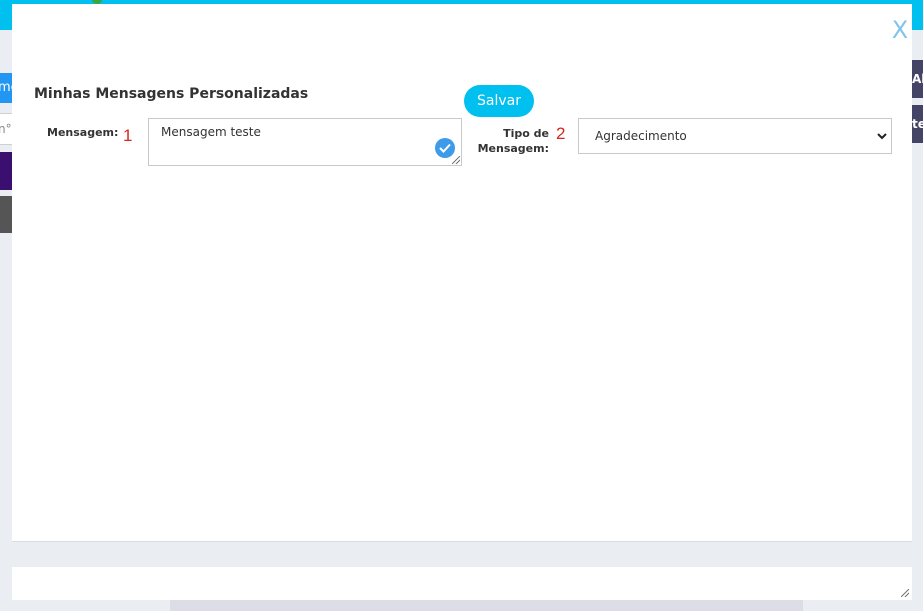  I want to click on background-right-button-2: te, so click(917, 124).